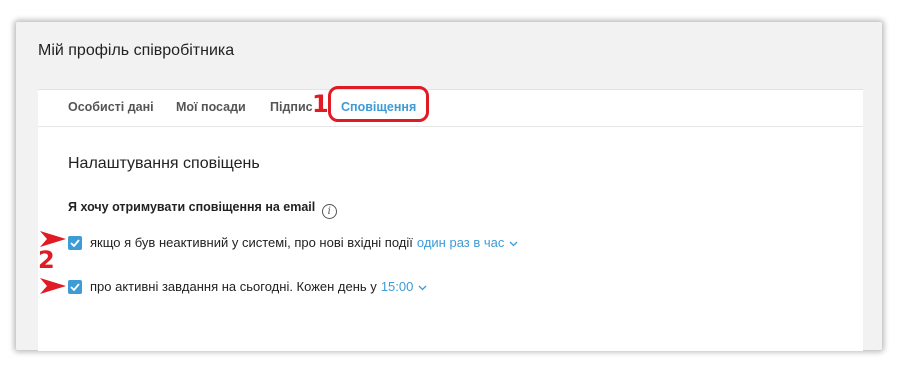  What do you see at coordinates (46, 260) in the screenshot?
I see `callout-number-2: 2` at bounding box center [46, 260].